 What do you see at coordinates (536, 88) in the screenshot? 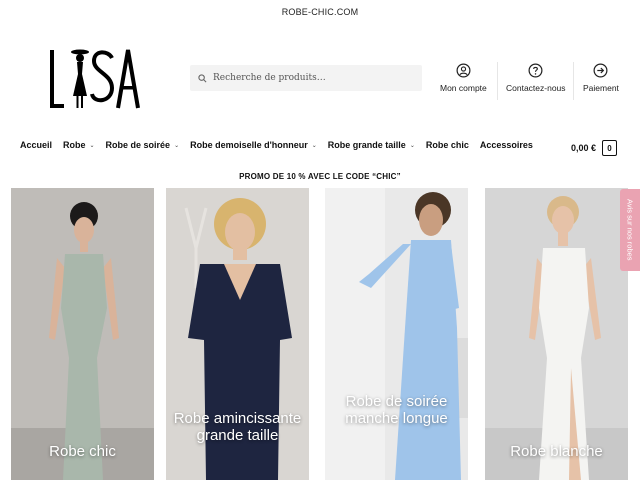
I see `contact-link-label: Contactez-nous` at bounding box center [536, 88].